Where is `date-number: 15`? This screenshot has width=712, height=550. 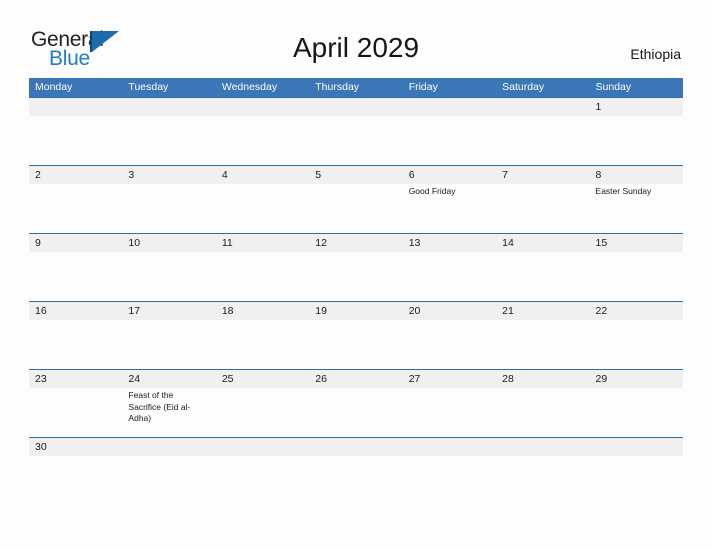
date-number: 15 is located at coordinates (636, 243).